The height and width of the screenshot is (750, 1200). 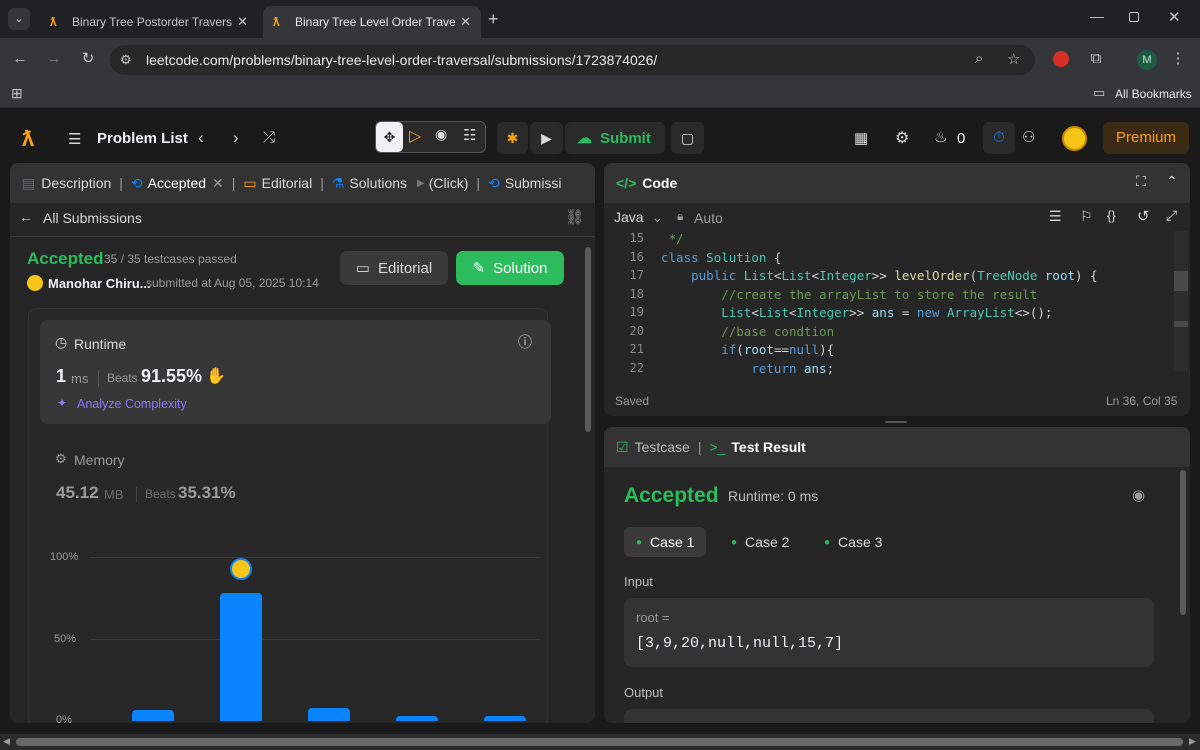 What do you see at coordinates (1096, 59) in the screenshot?
I see `extensions-puzzle-icon: ⧉` at bounding box center [1096, 59].